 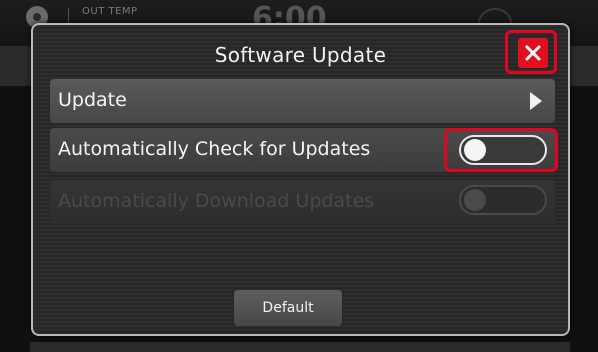 What do you see at coordinates (536, 101) in the screenshot?
I see `chevron-right-icon` at bounding box center [536, 101].